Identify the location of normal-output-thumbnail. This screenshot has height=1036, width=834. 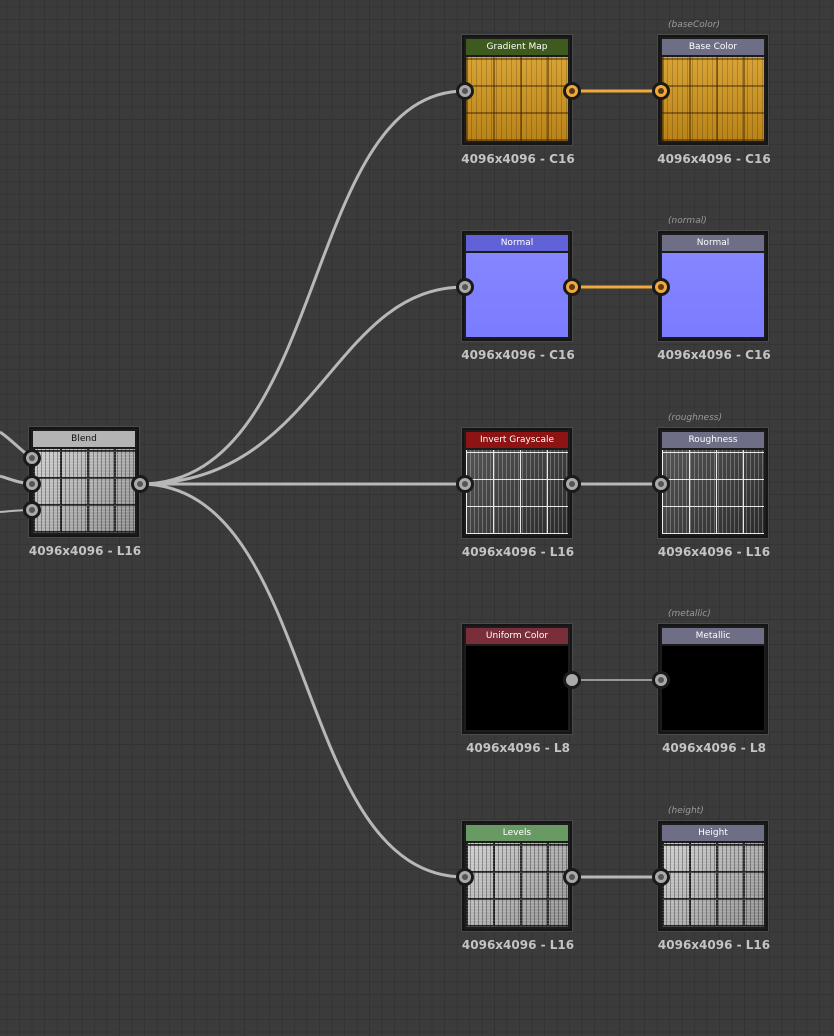
(713, 295).